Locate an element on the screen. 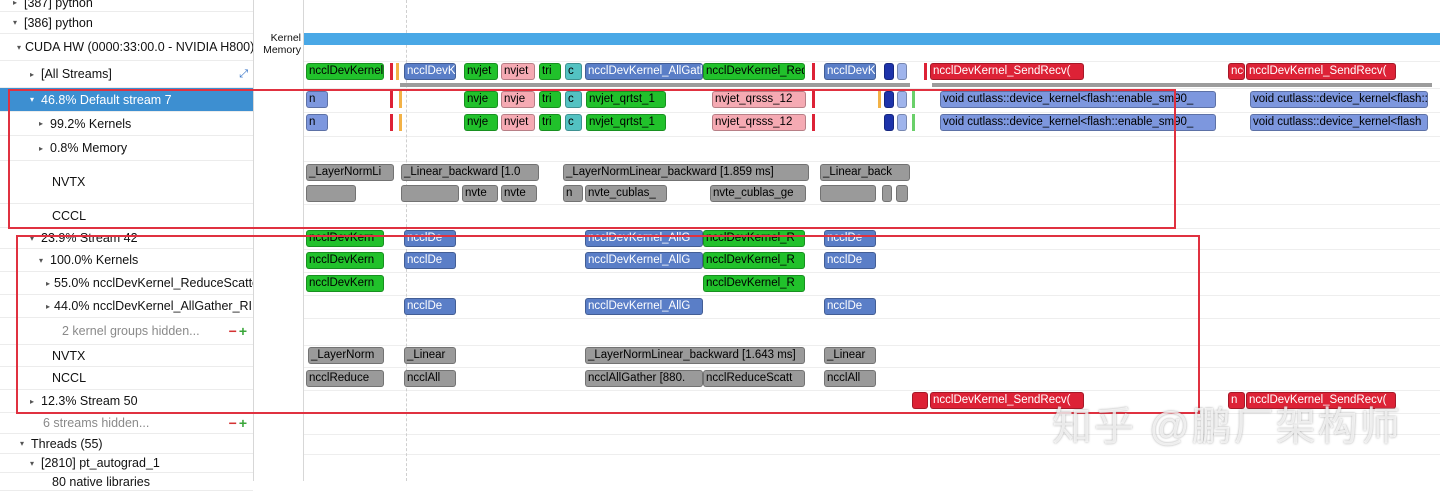 This screenshot has width=1440, height=491. kernel-memory-label: Kernel Memory is located at coordinates (282, 44).